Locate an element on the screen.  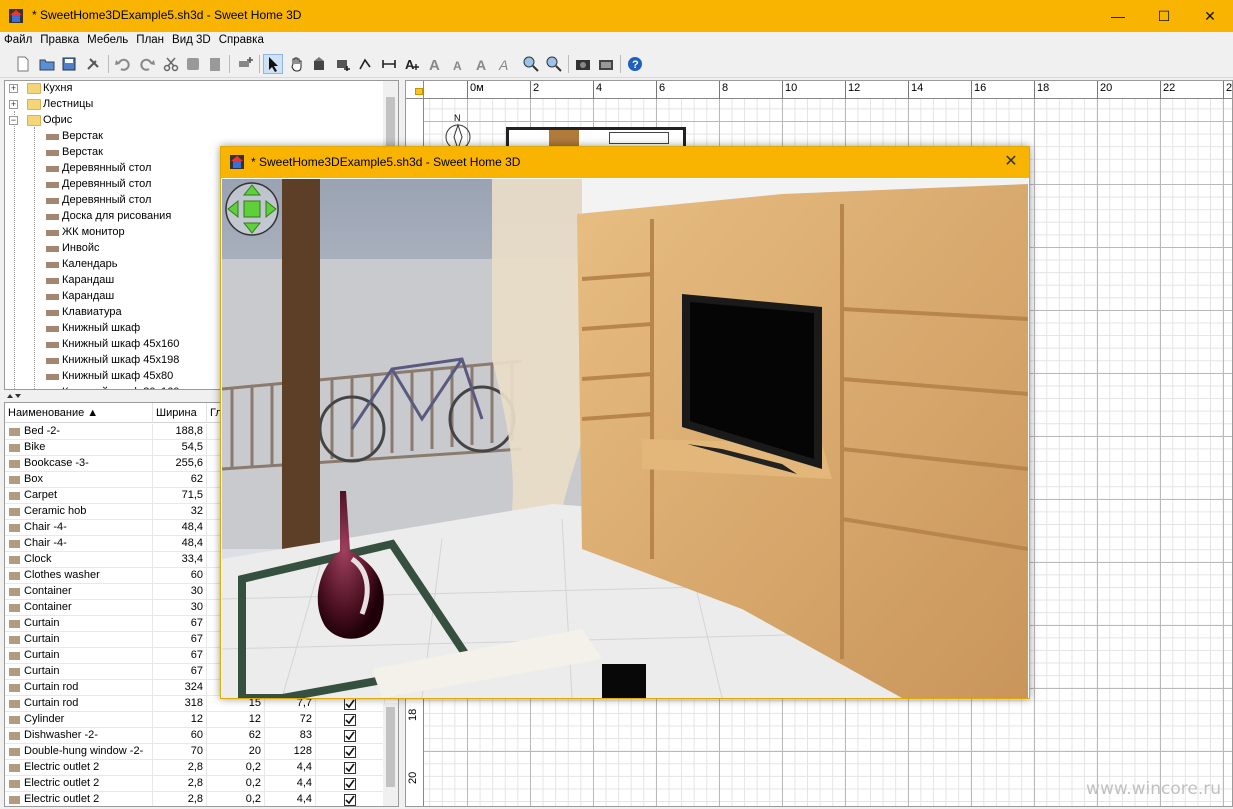
menu-3d-view: Вид 3D is located at coordinates (191, 39).